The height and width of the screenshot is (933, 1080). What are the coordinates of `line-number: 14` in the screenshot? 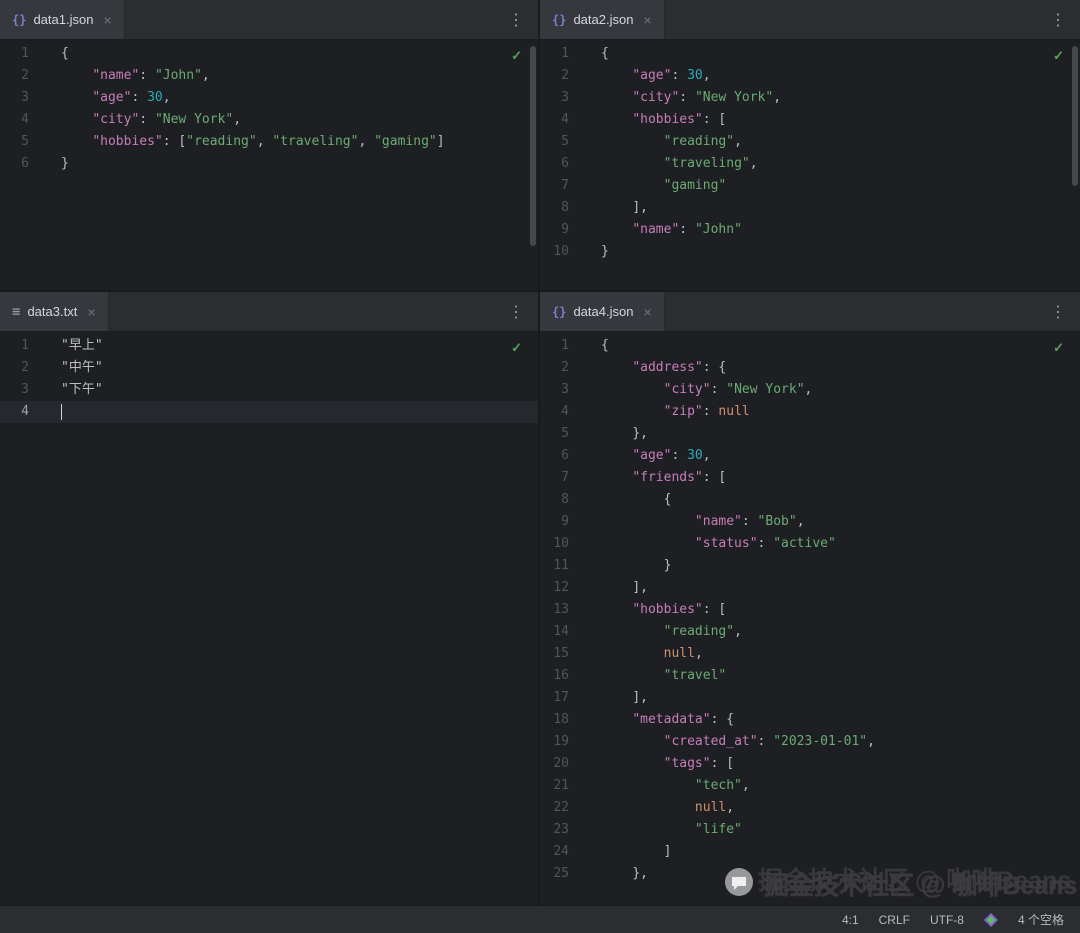 It's located at (563, 632).